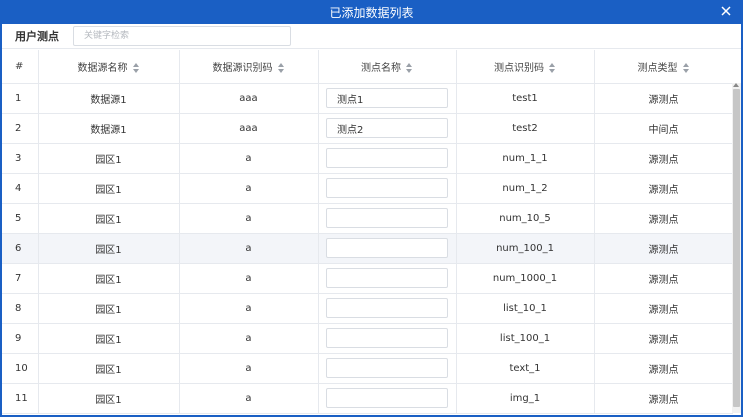  What do you see at coordinates (20, 368) in the screenshot?
I see `row-index: 10` at bounding box center [20, 368].